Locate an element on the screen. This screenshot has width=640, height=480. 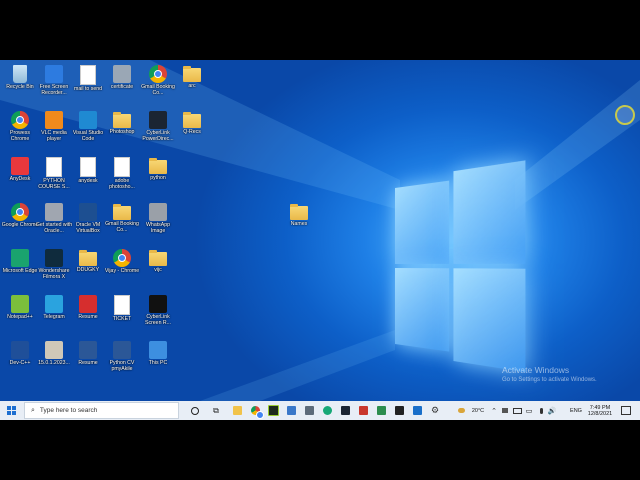
tray-app-icon is located at coordinates (505, 410).